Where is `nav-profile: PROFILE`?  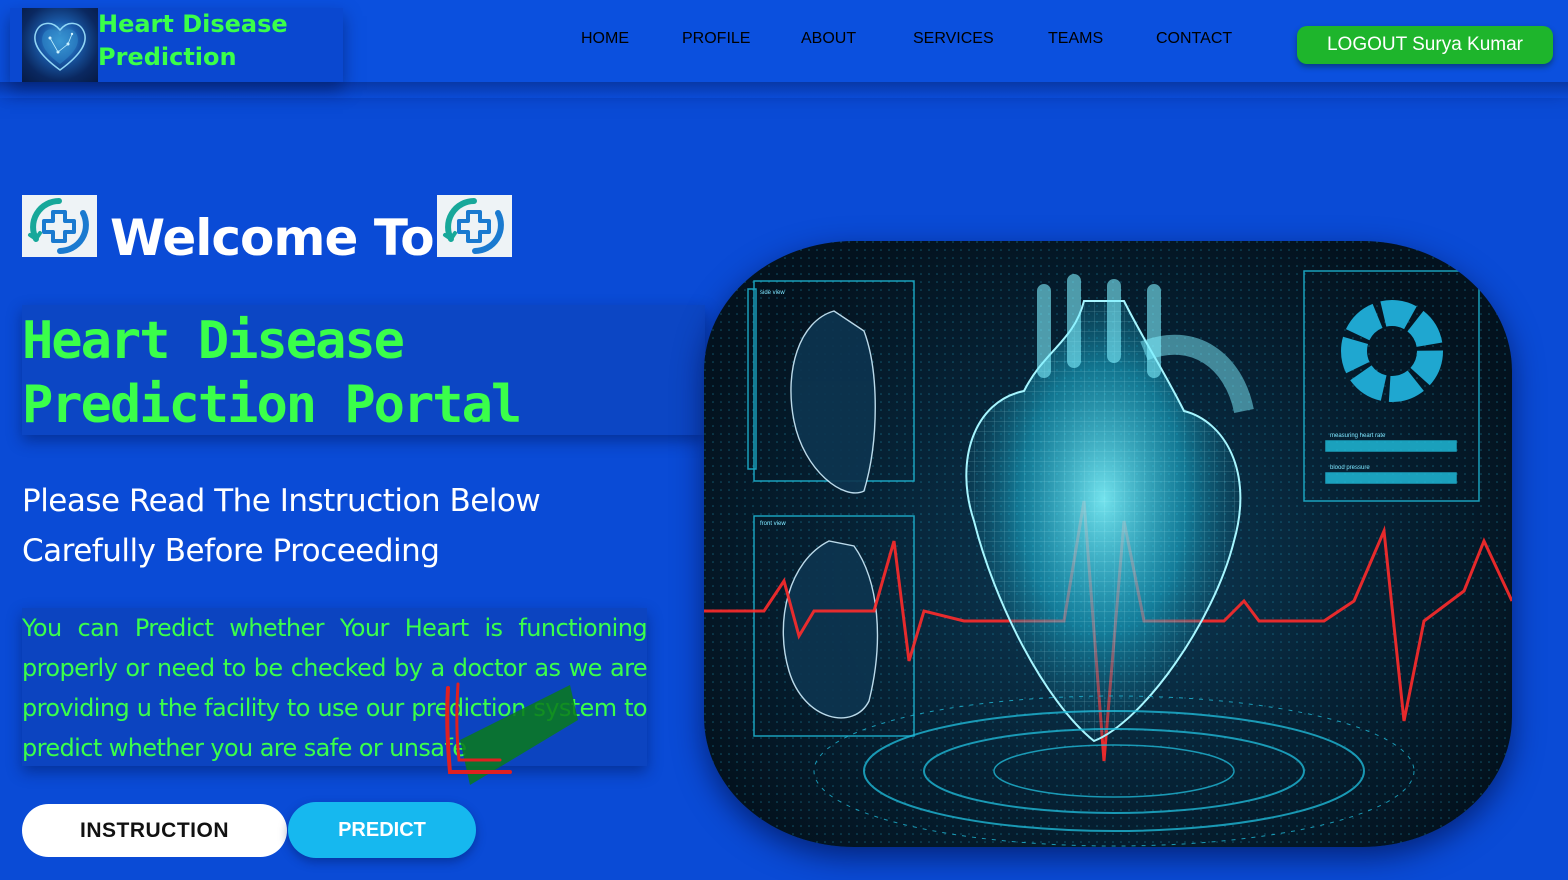 nav-profile: PROFILE is located at coordinates (716, 45).